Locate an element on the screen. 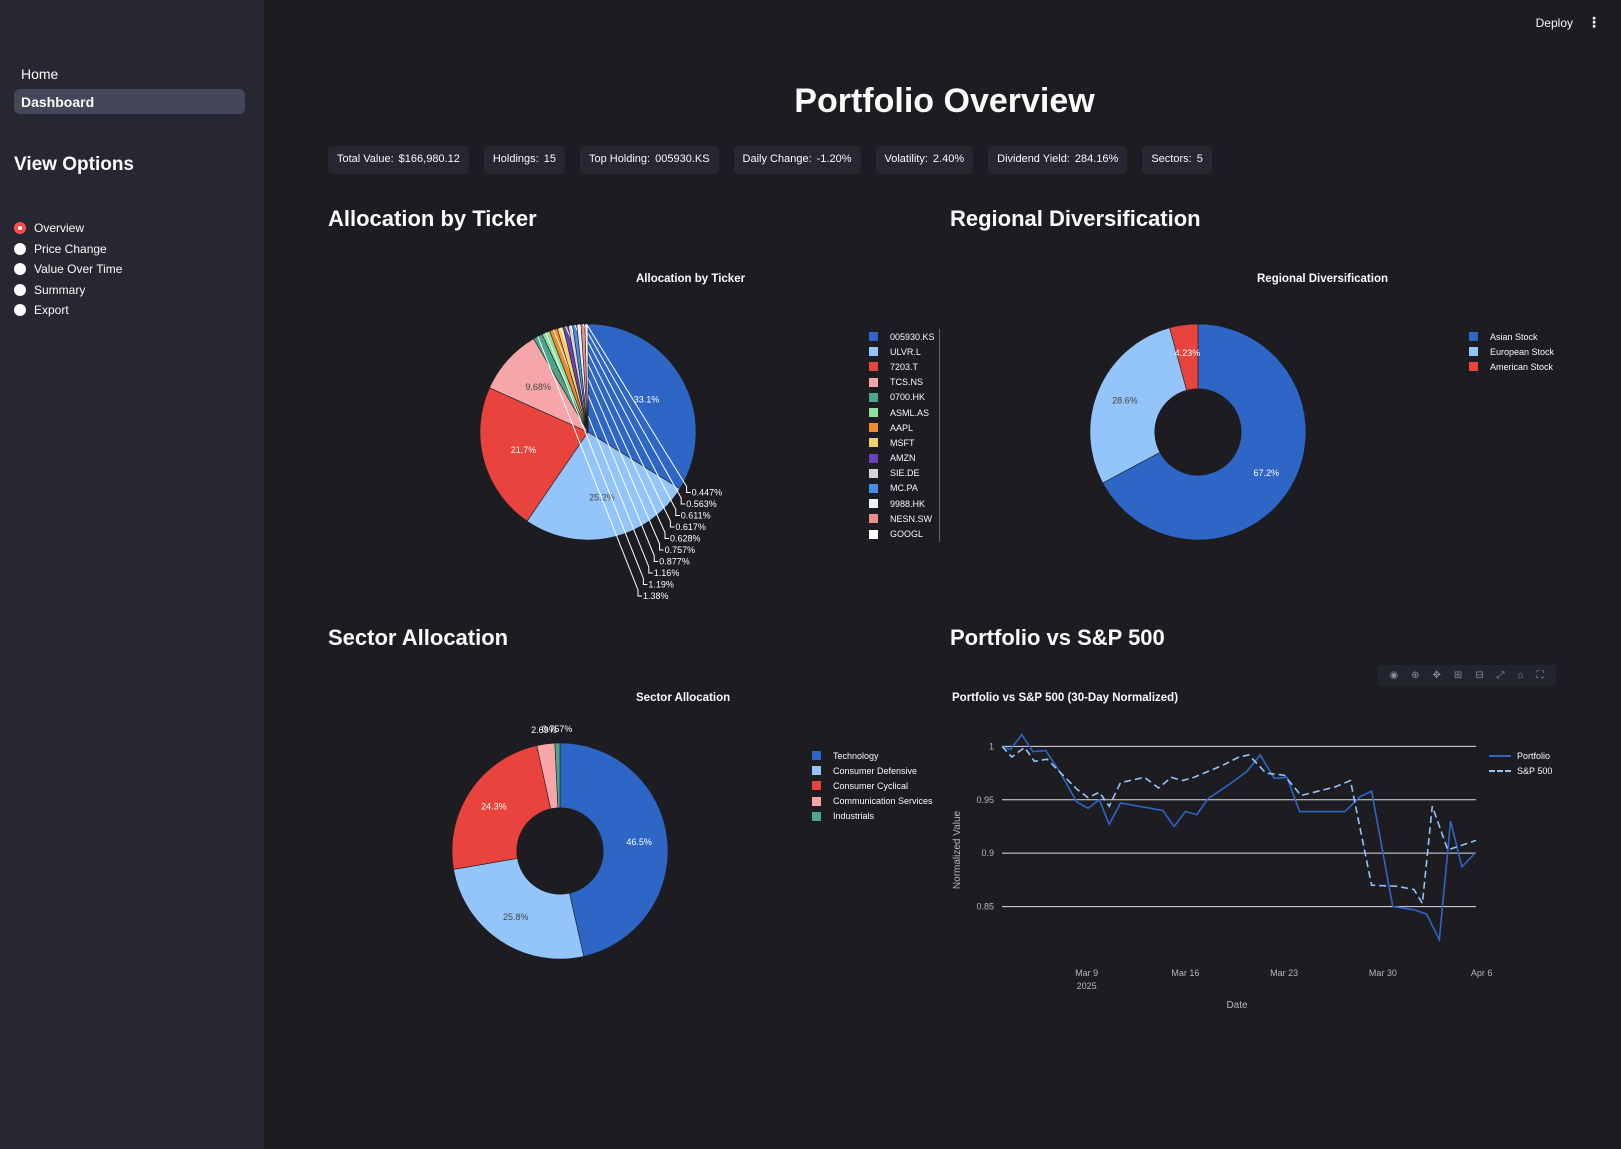 The image size is (1621, 1149). legend-item: MSFT is located at coordinates (902, 442).